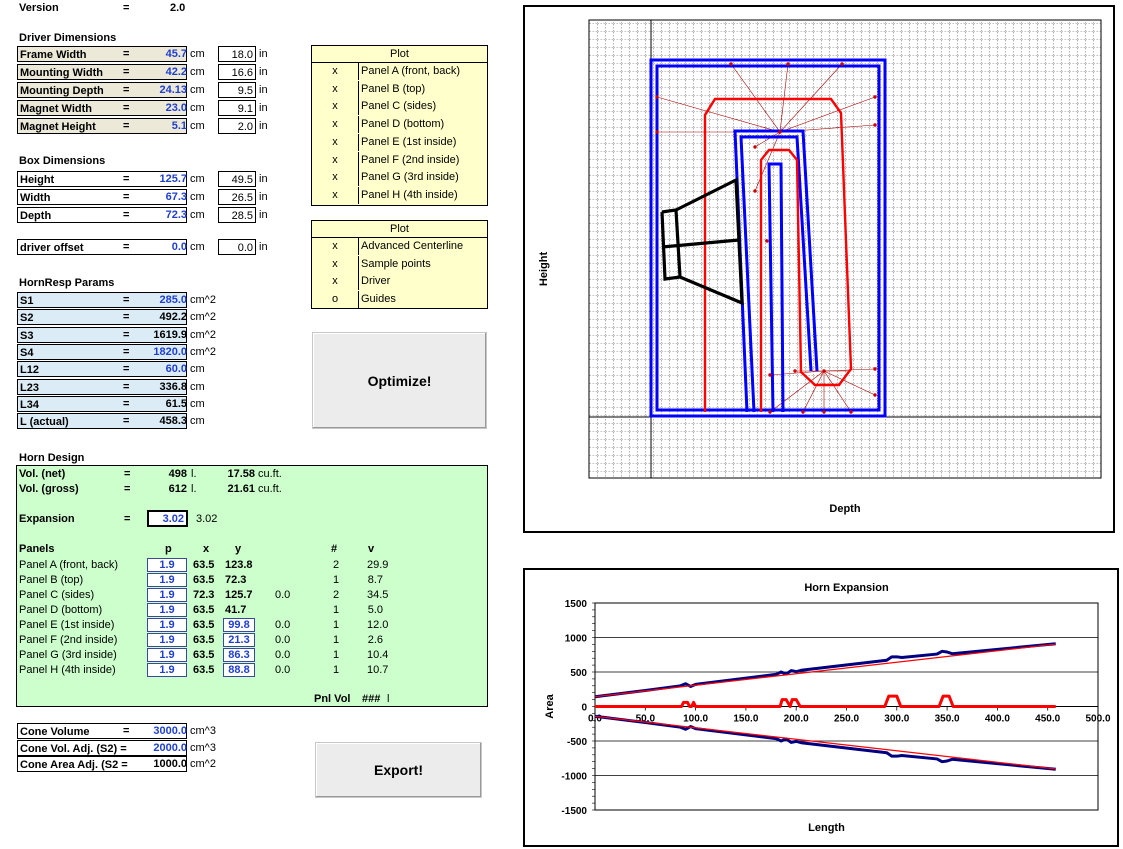  What do you see at coordinates (167, 518) in the screenshot?
I see `expansion-input: 3.02` at bounding box center [167, 518].